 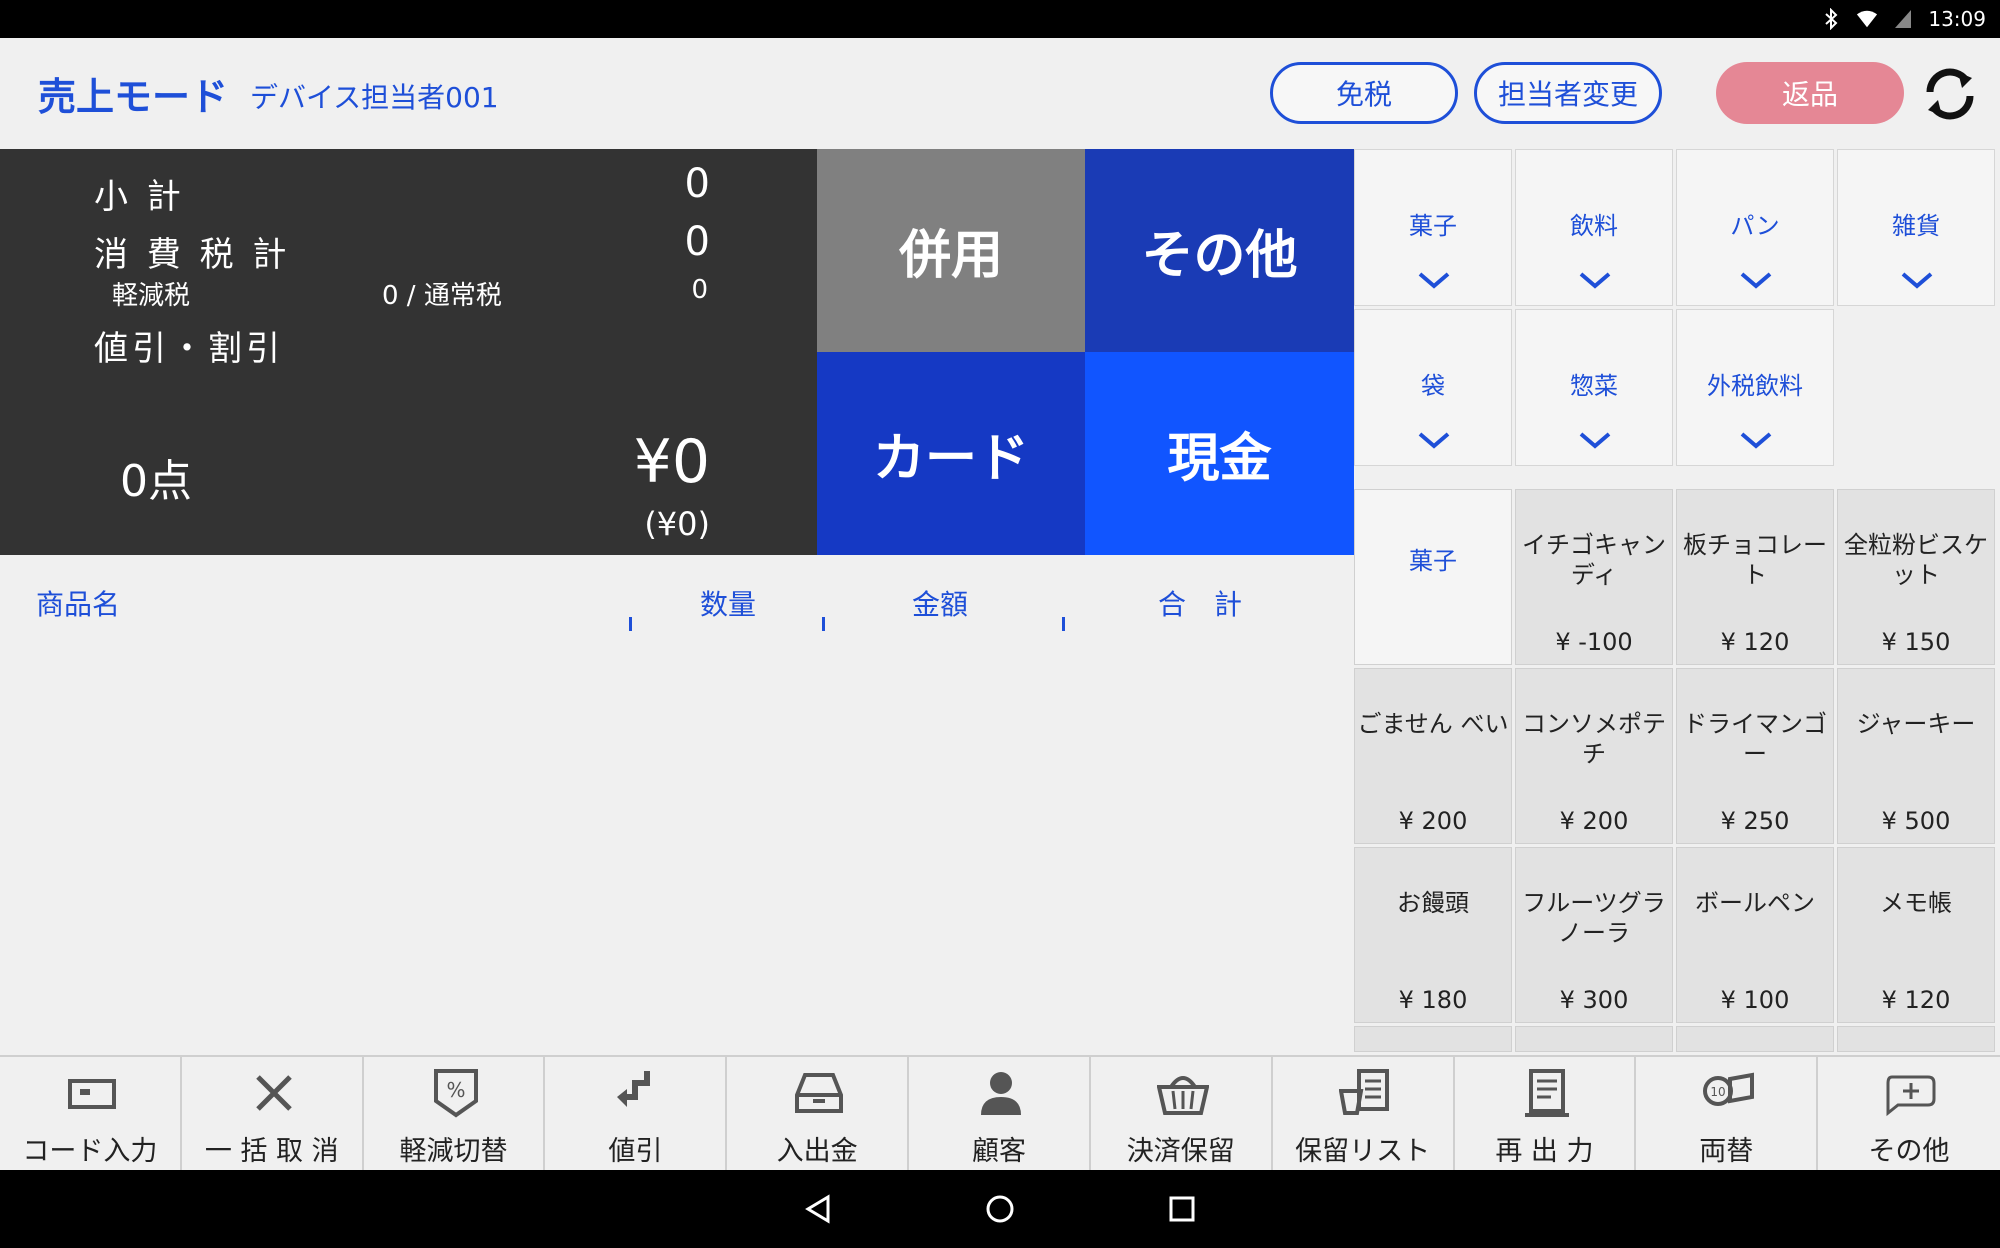 What do you see at coordinates (1433, 935) in the screenshot?
I see `product-tile: お饅頭 ¥ 180` at bounding box center [1433, 935].